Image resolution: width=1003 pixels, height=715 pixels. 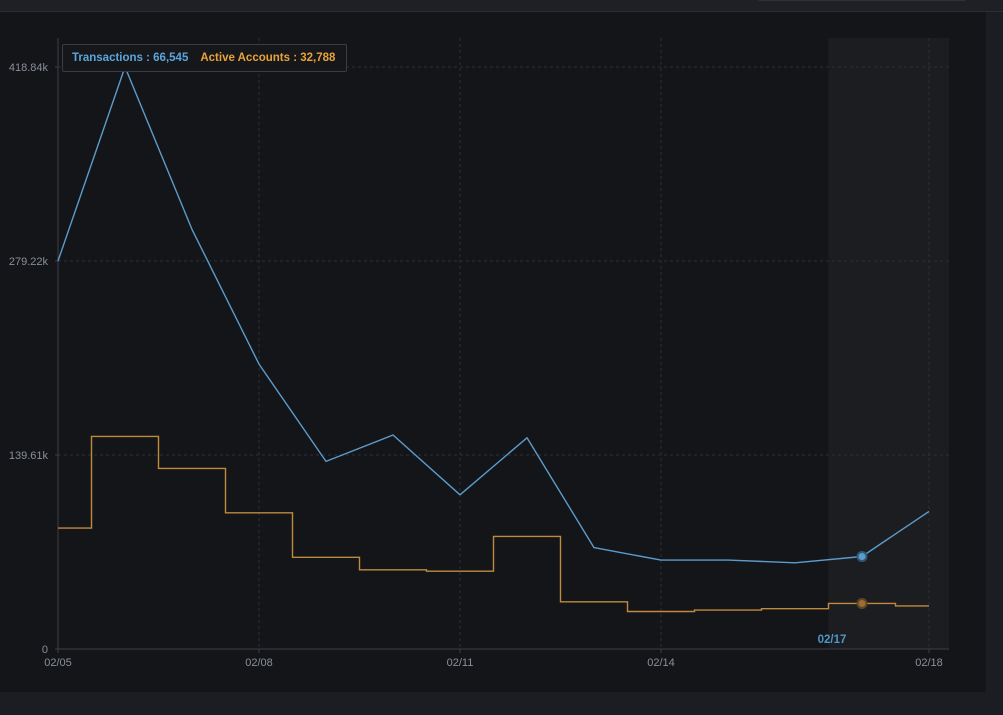 I want to click on x-tick-label: 02/05, so click(x=58, y=663).